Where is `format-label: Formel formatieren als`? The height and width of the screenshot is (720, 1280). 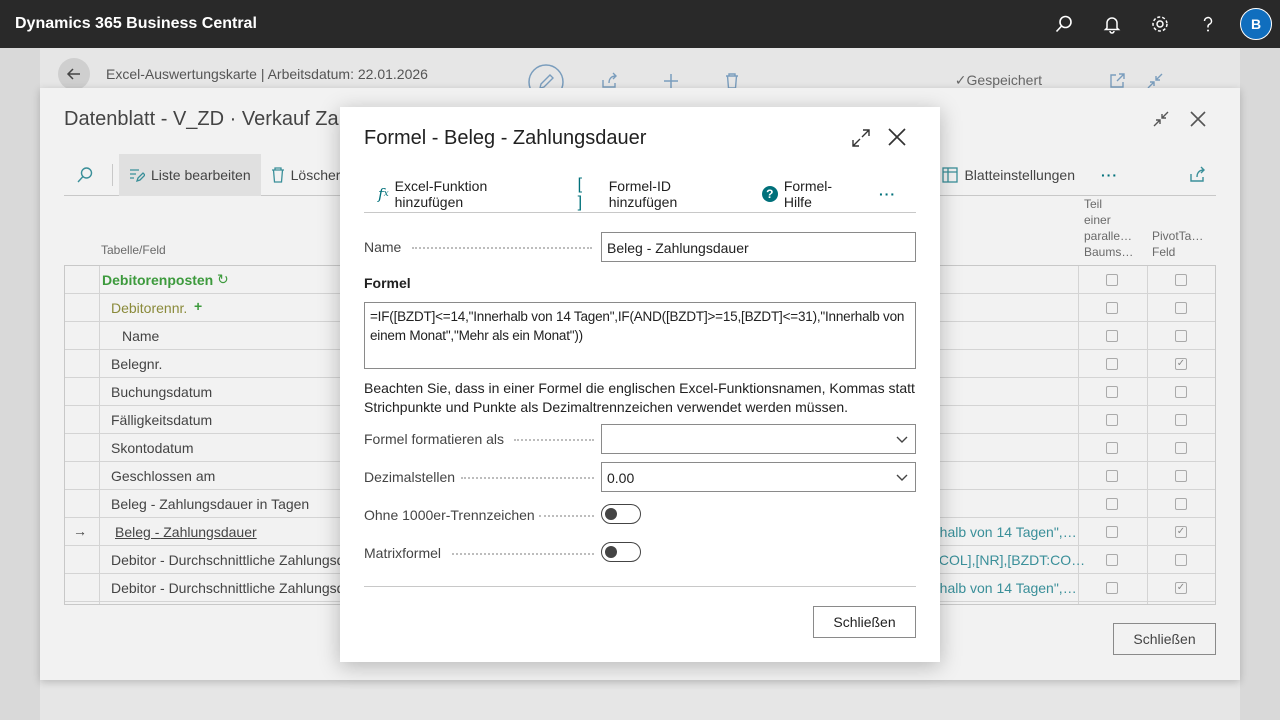 format-label: Formel formatieren als is located at coordinates (434, 439).